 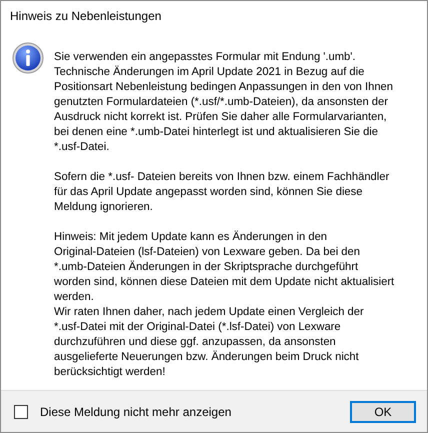 I want to click on checkbox-label: Diese Meldung nicht mehr anzeigen, so click(x=136, y=411).